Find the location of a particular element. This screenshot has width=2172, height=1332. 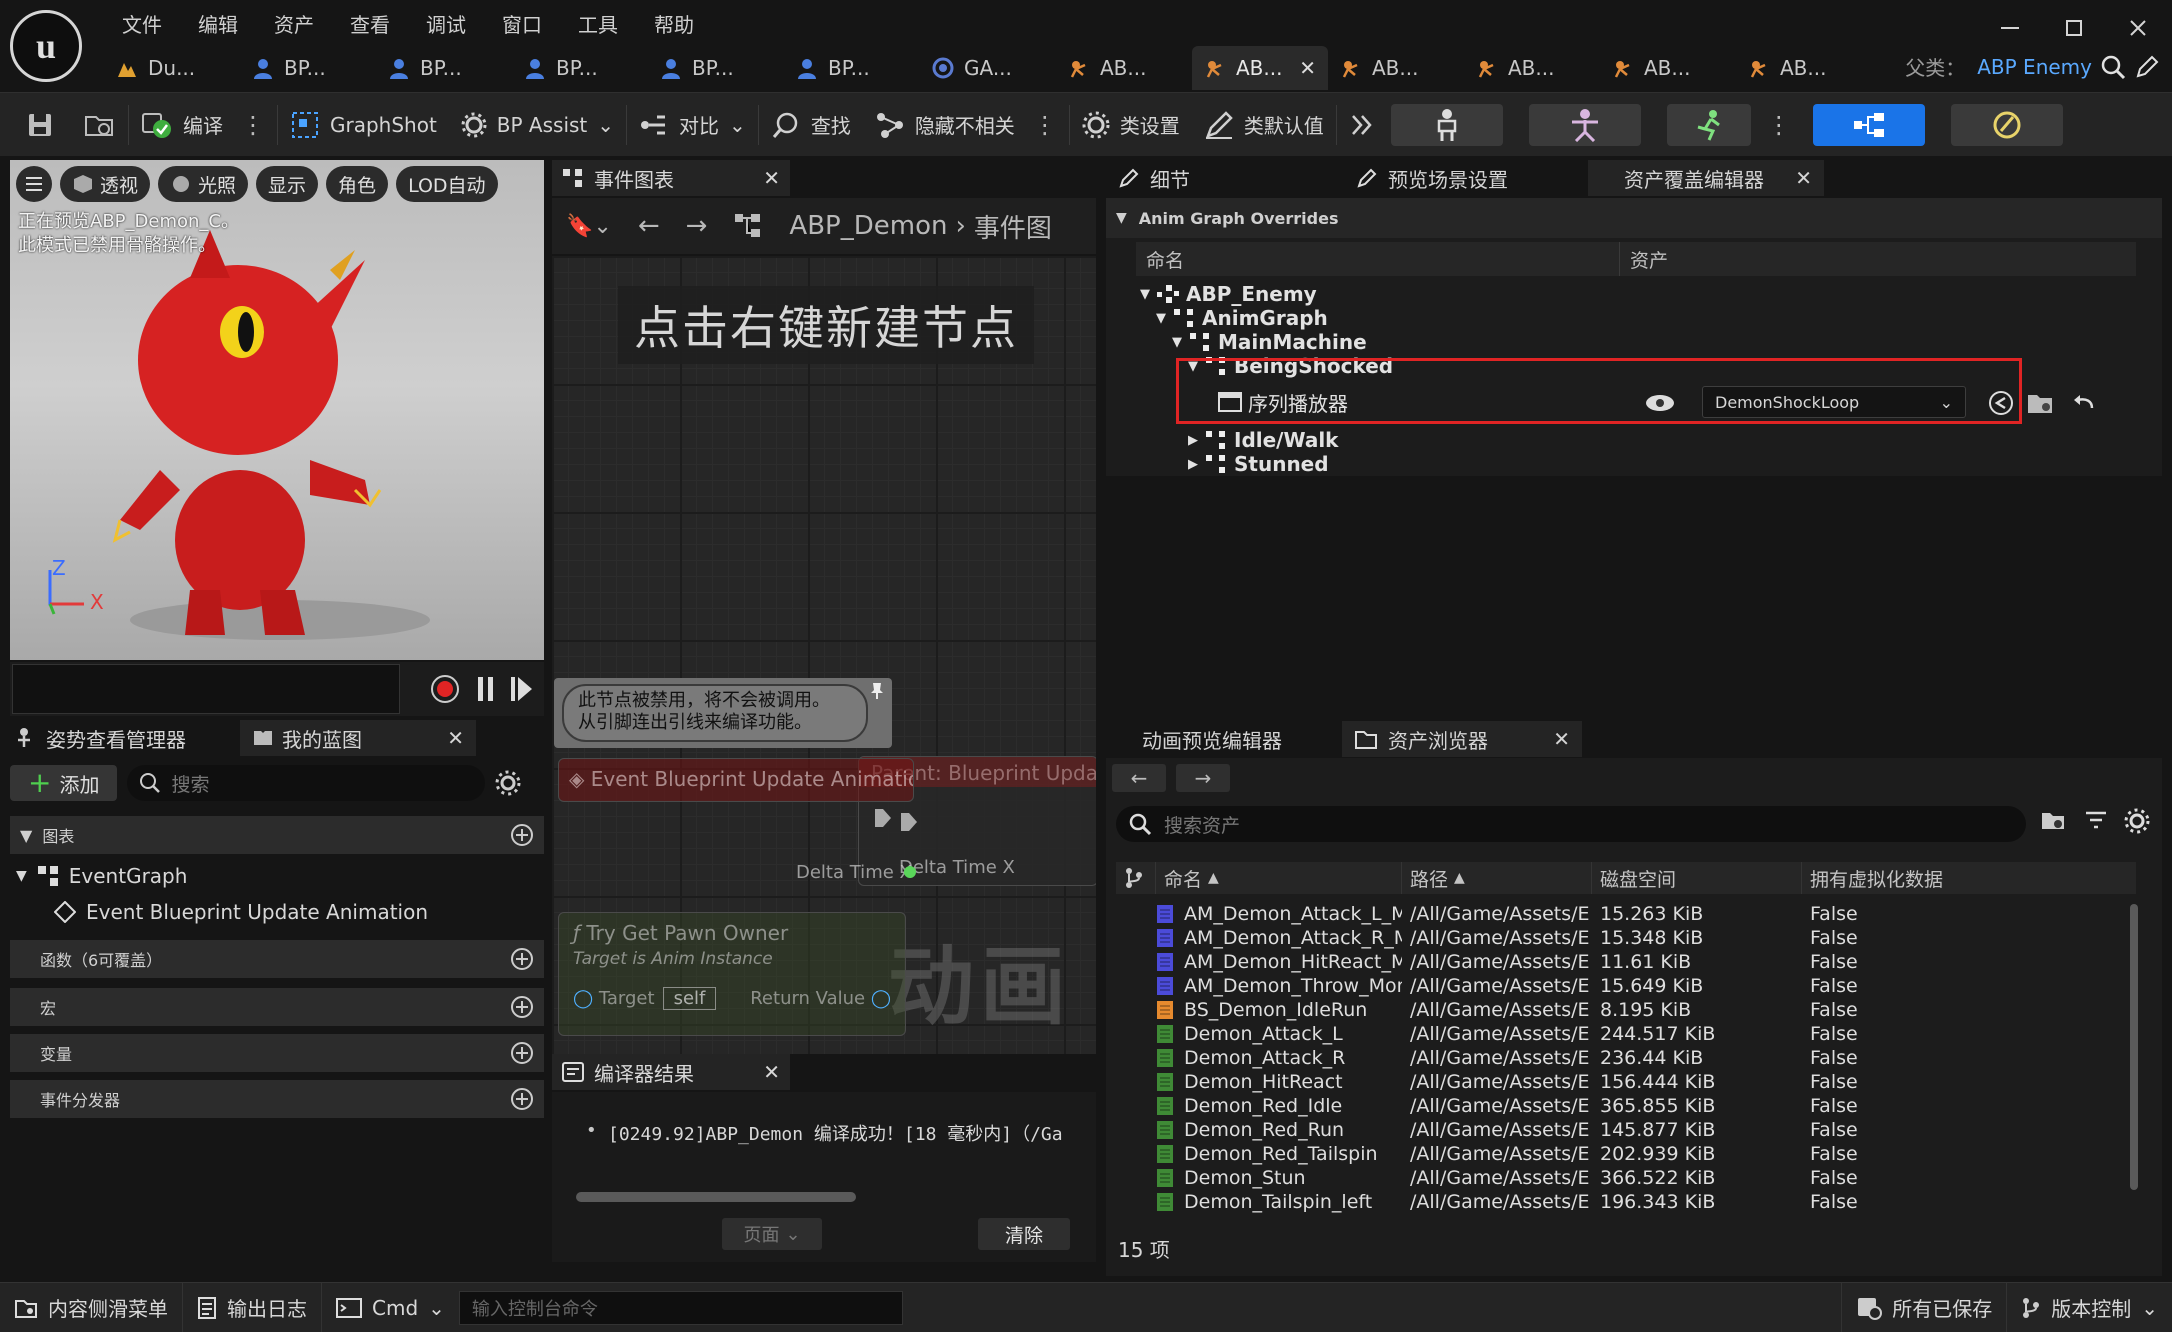

source-control-button: 版本控制 ⌄ is located at coordinates (2089, 1307).